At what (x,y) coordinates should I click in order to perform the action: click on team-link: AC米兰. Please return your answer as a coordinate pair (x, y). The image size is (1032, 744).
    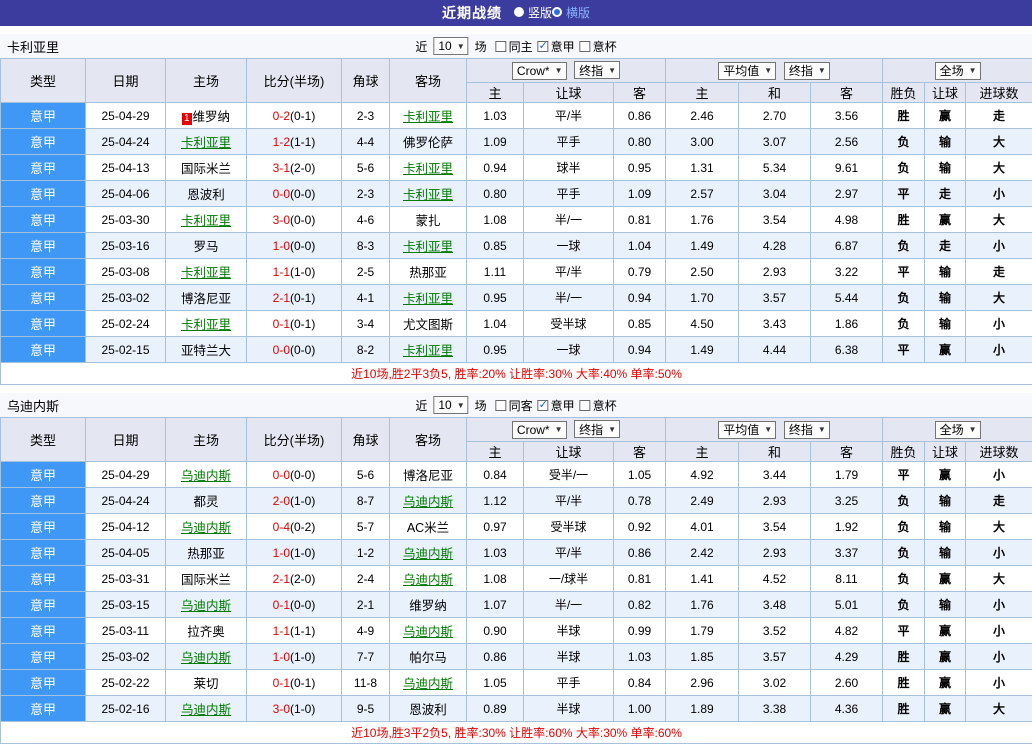
    Looking at the image, I should click on (428, 528).